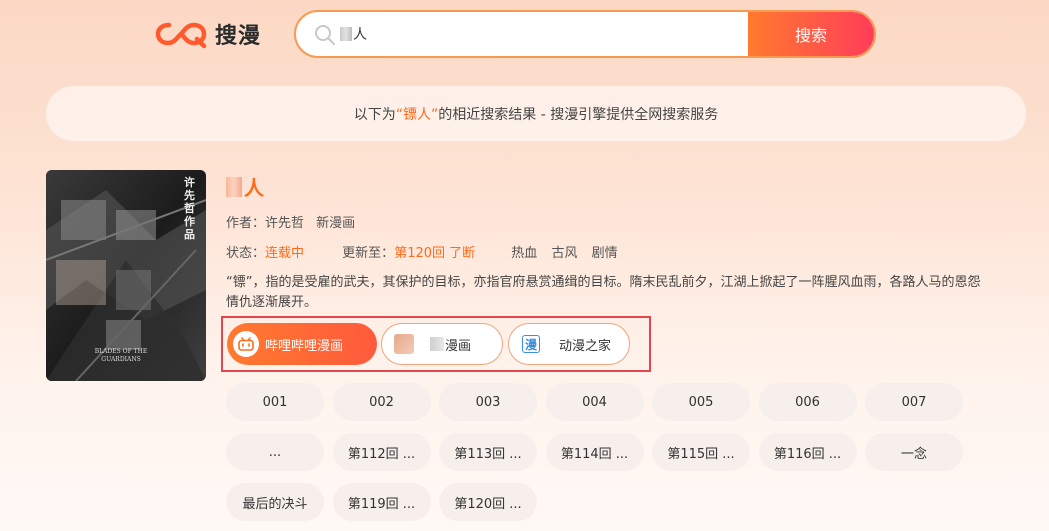  What do you see at coordinates (811, 34) in the screenshot?
I see `search-button: 搜索` at bounding box center [811, 34].